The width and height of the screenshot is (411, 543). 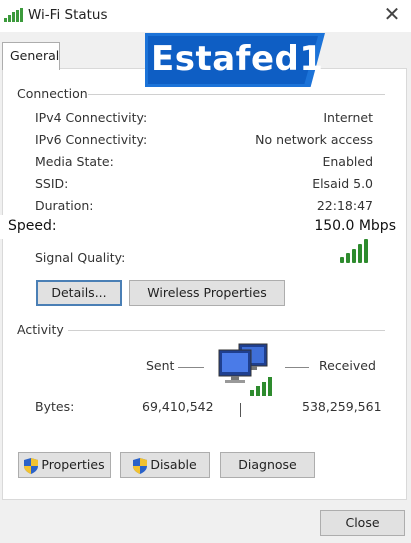 What do you see at coordinates (236, 94) in the screenshot?
I see `connection-divider` at bounding box center [236, 94].